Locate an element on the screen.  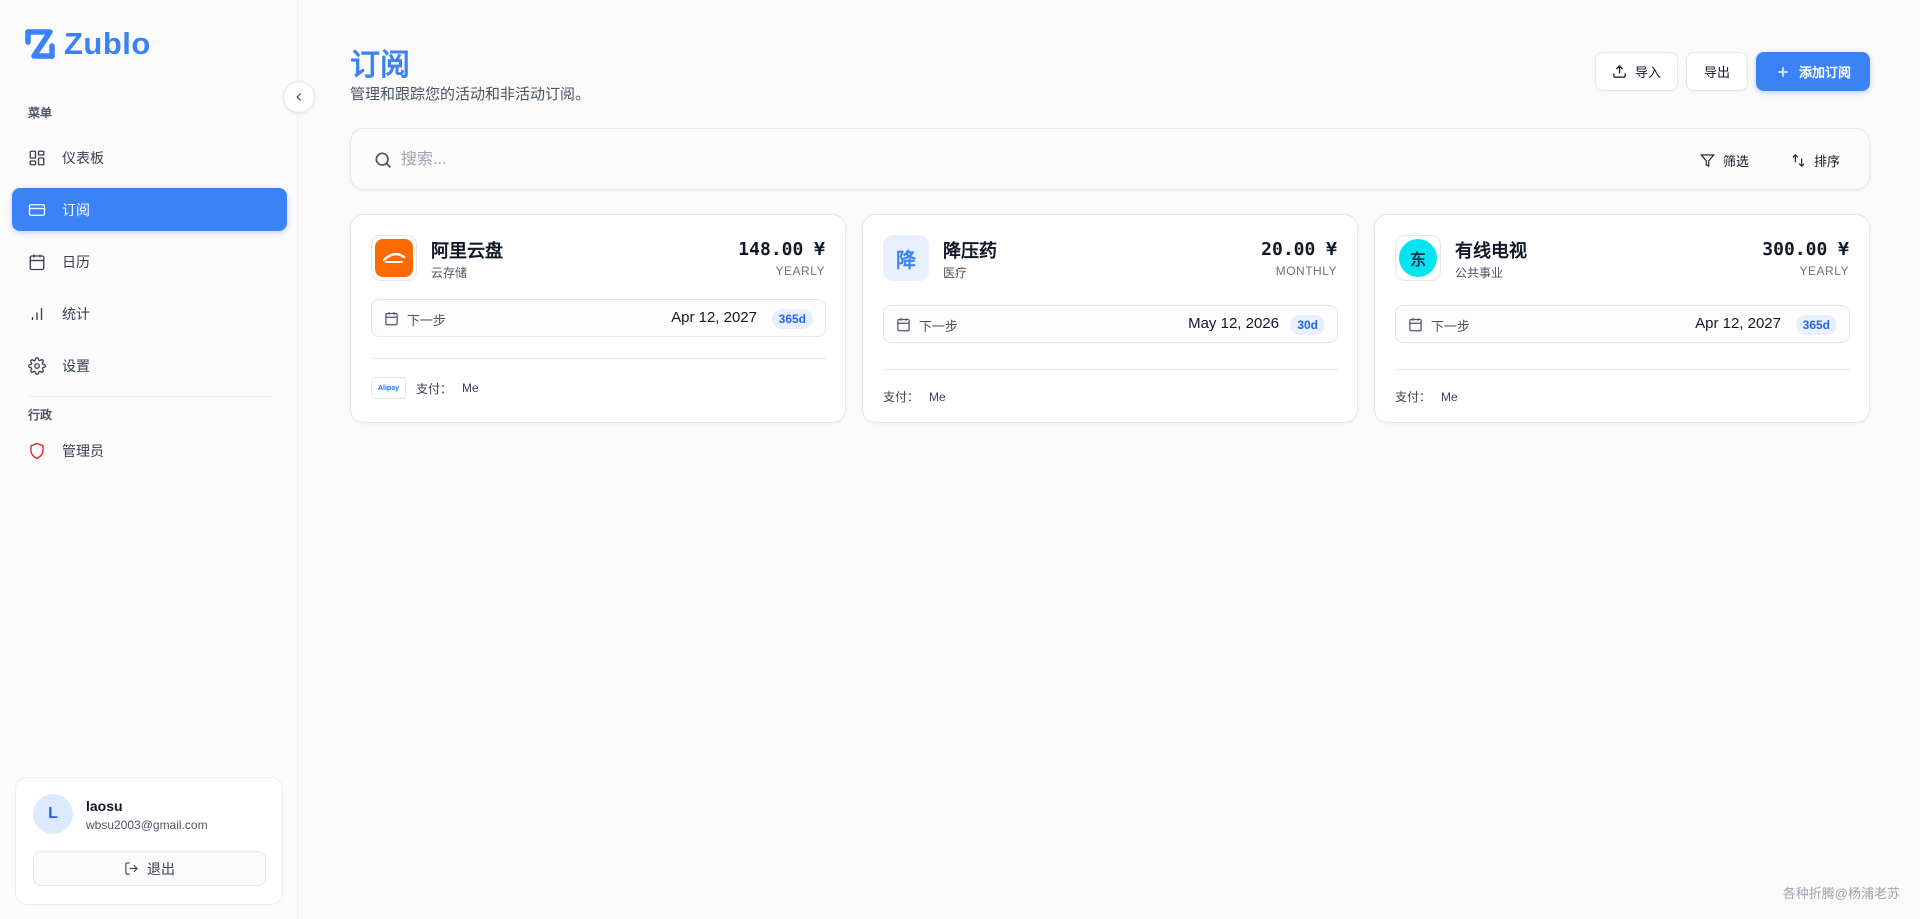
export-label: 导出 is located at coordinates (1716, 72).